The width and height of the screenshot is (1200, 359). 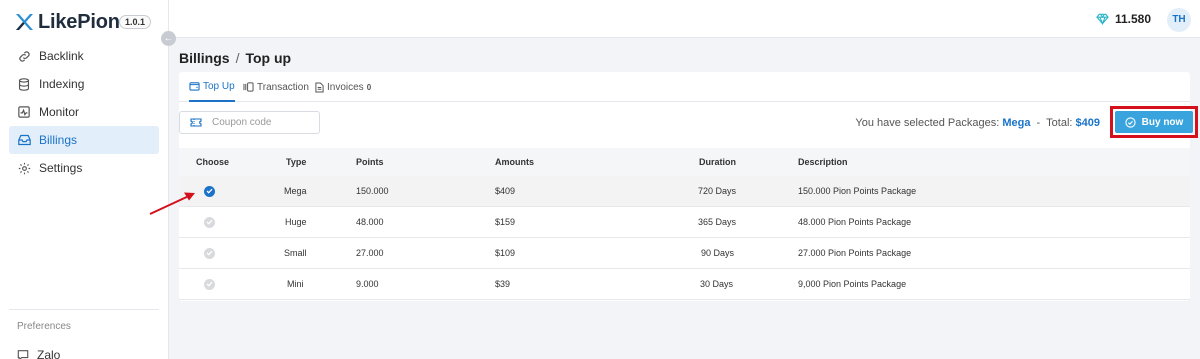 I want to click on sidebar-item-monitor: Monitor, so click(x=84, y=112).